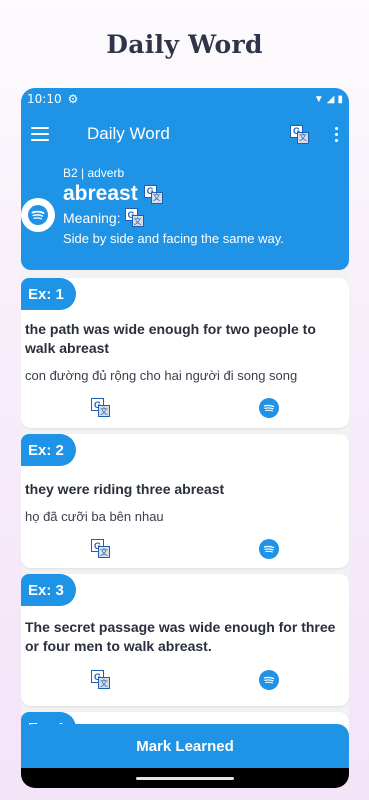  I want to click on menu-icon, so click(40, 134).